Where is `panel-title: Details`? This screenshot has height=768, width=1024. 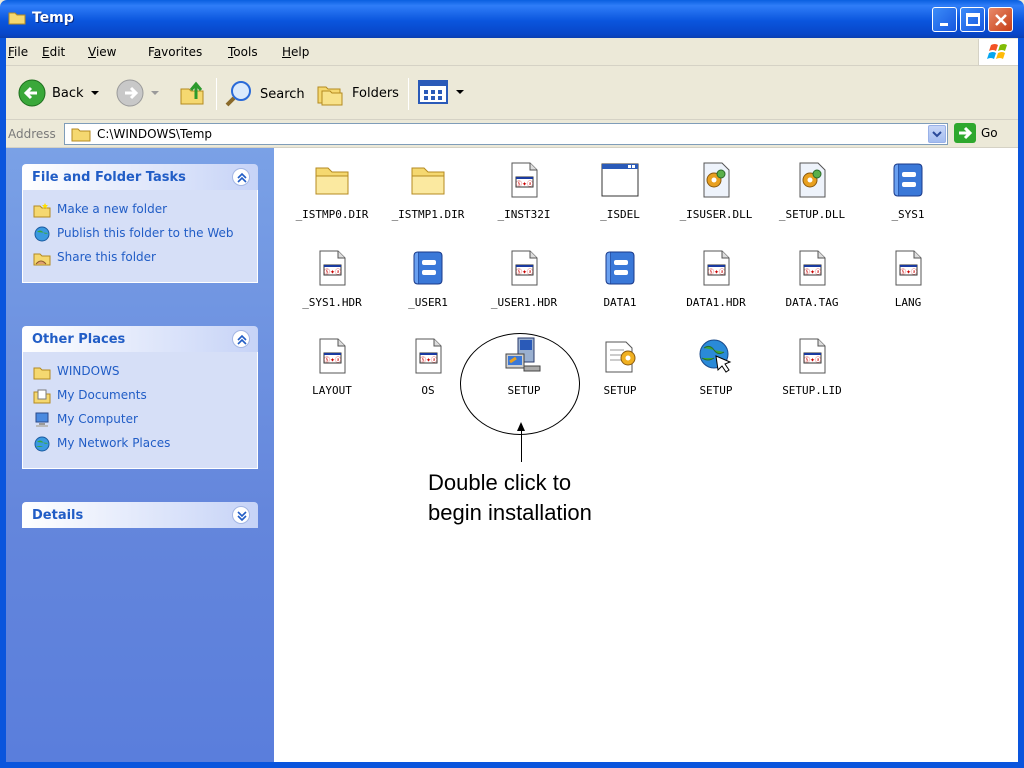
panel-title: Details is located at coordinates (58, 515).